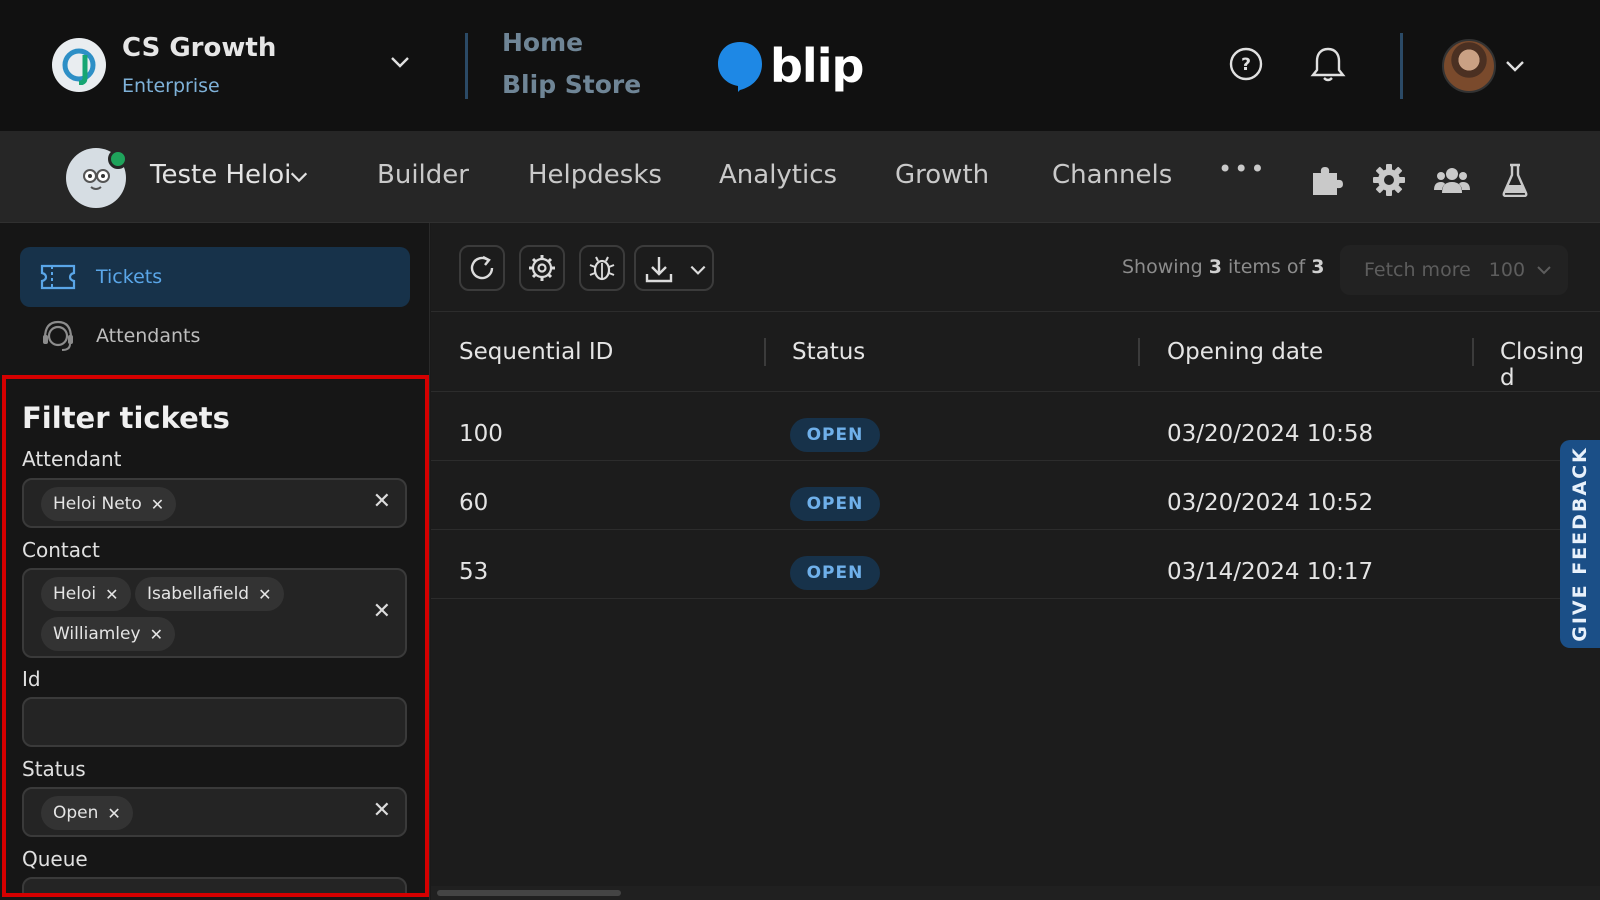 Image resolution: width=1600 pixels, height=900 pixels. What do you see at coordinates (1452, 180) in the screenshot?
I see `team-icon` at bounding box center [1452, 180].